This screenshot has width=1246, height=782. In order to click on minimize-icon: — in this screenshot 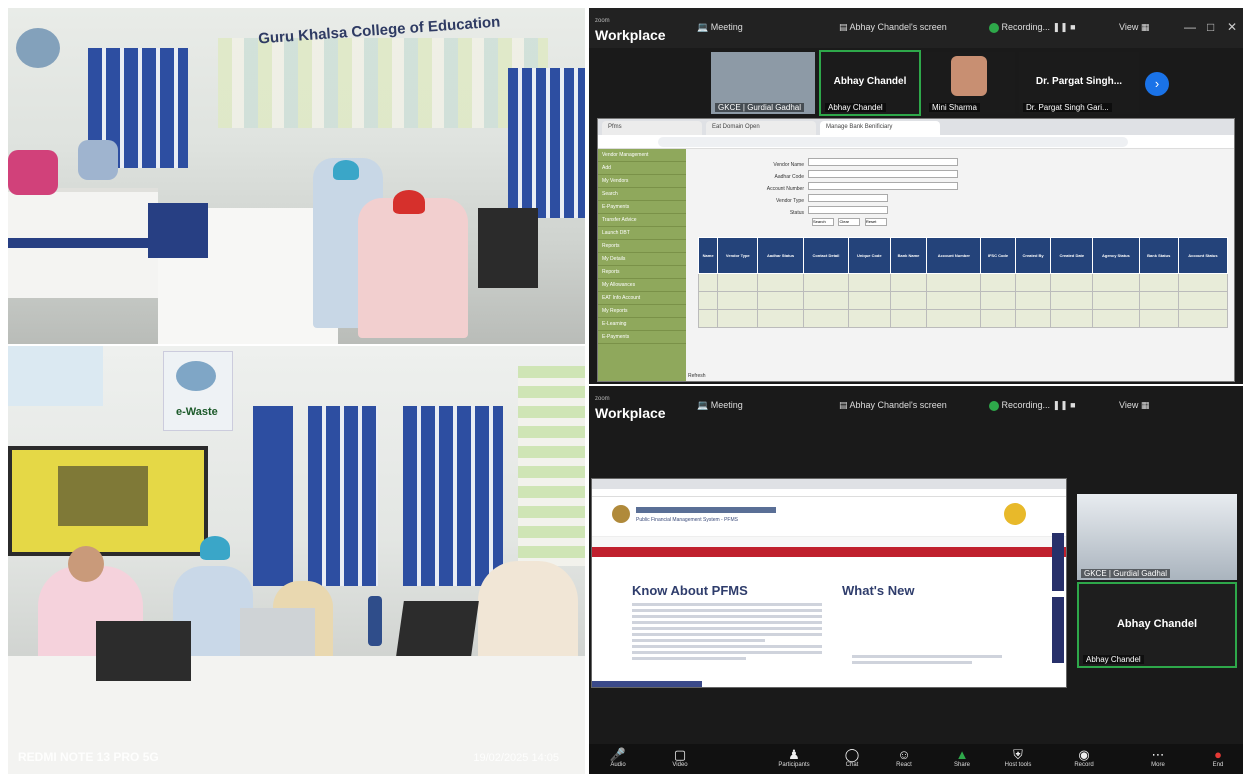, I will do `click(1190, 27)`.